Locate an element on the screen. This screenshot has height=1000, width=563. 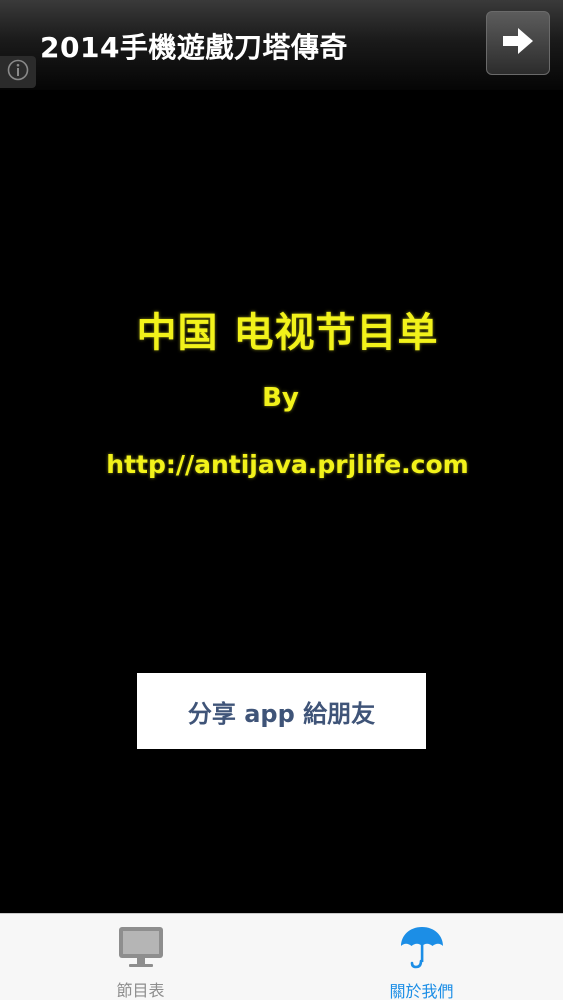
tab-schedule: 節目表 is located at coordinates (140, 957).